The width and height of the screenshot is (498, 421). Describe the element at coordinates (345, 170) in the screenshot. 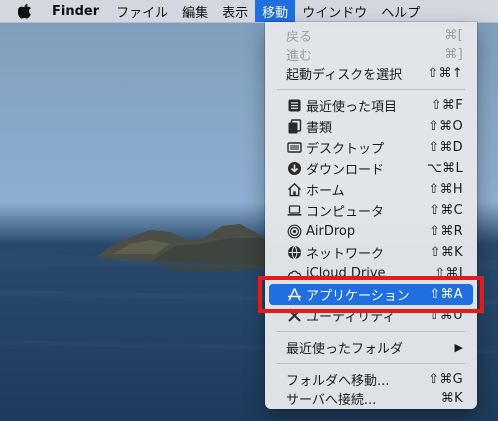

I see `menu-item-label: ダウンロード` at that location.